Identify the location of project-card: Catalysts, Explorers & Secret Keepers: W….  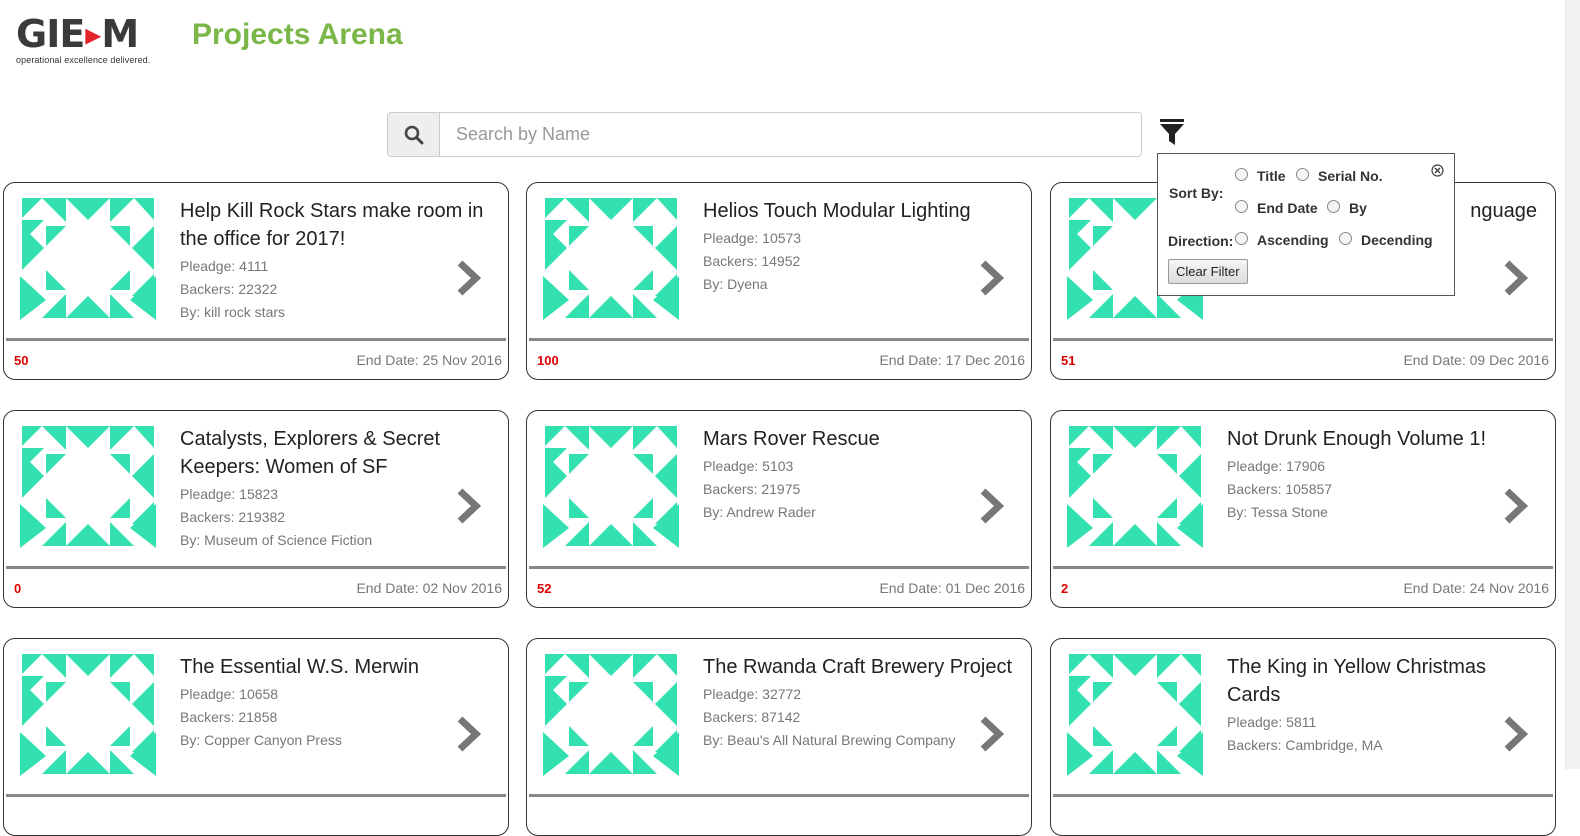
(256, 509).